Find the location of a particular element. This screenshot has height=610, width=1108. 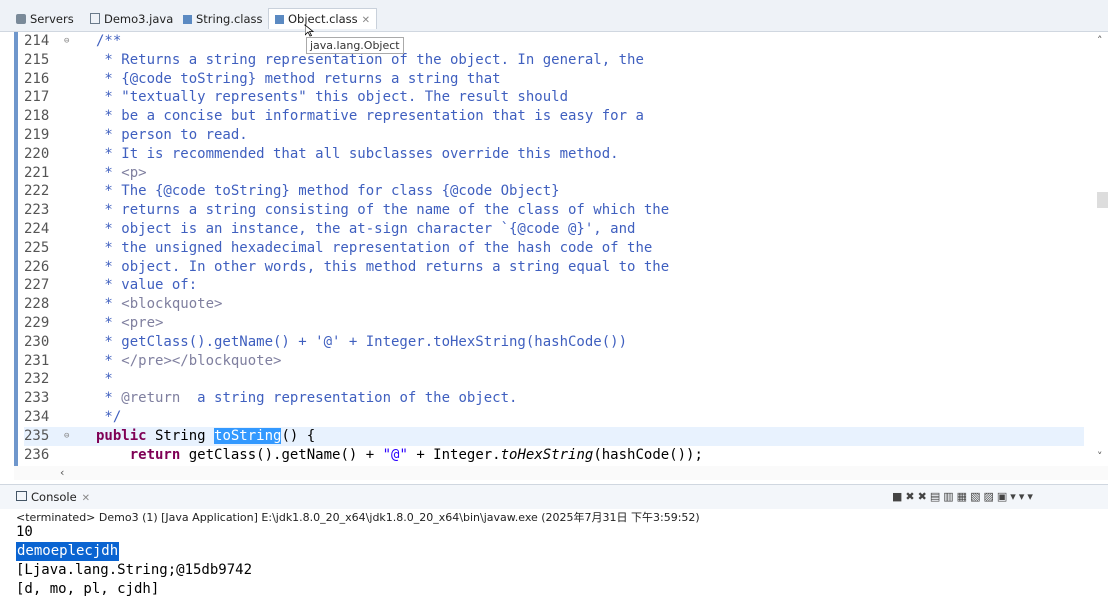

code-line: 232 * is located at coordinates (554, 379).